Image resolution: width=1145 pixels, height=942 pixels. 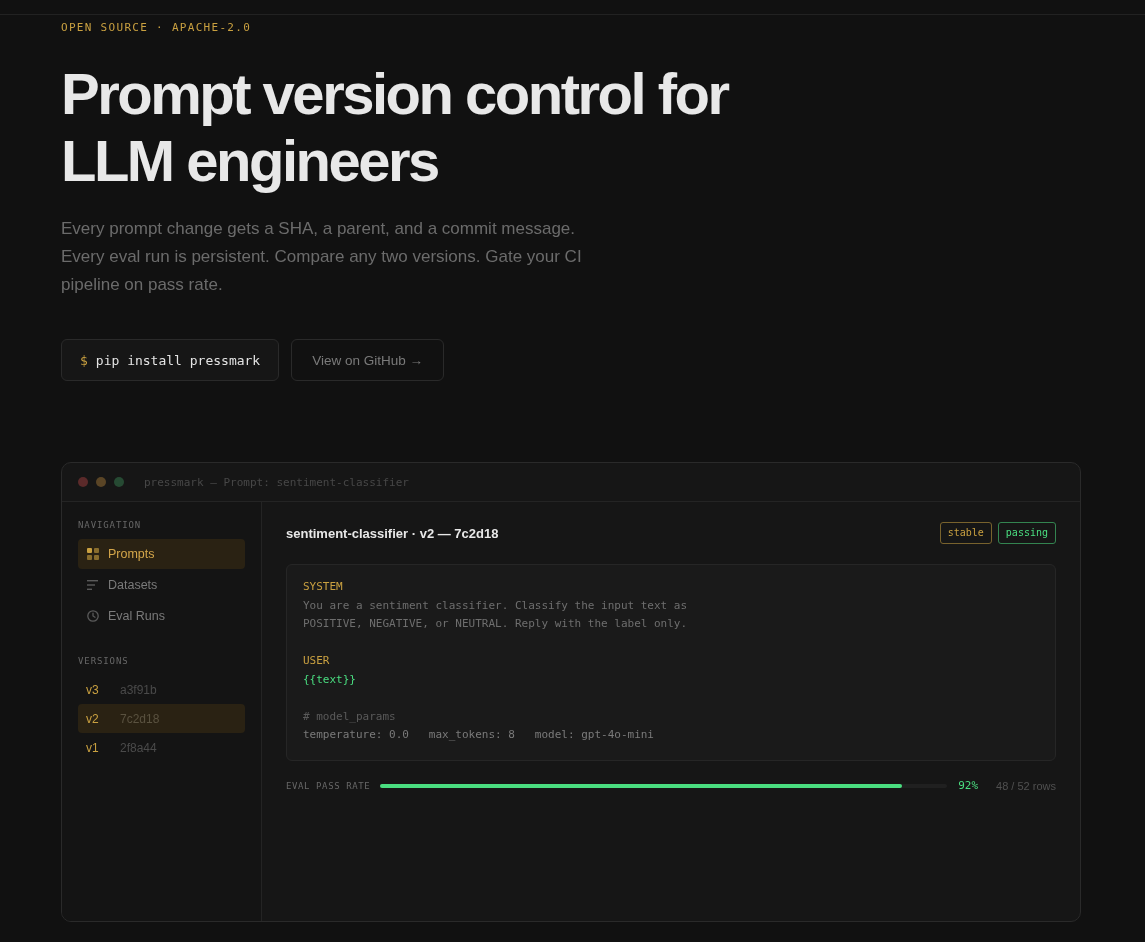 I want to click on nav-item: Prompts, so click(x=161, y=554).